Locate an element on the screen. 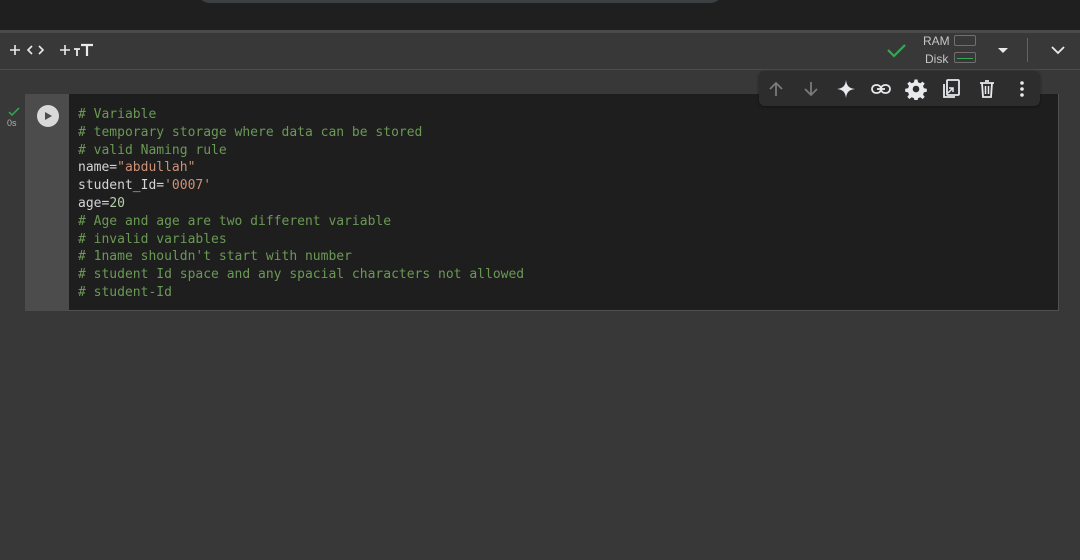 The height and width of the screenshot is (560, 1080). code-line: # student-Id is located at coordinates (125, 292).